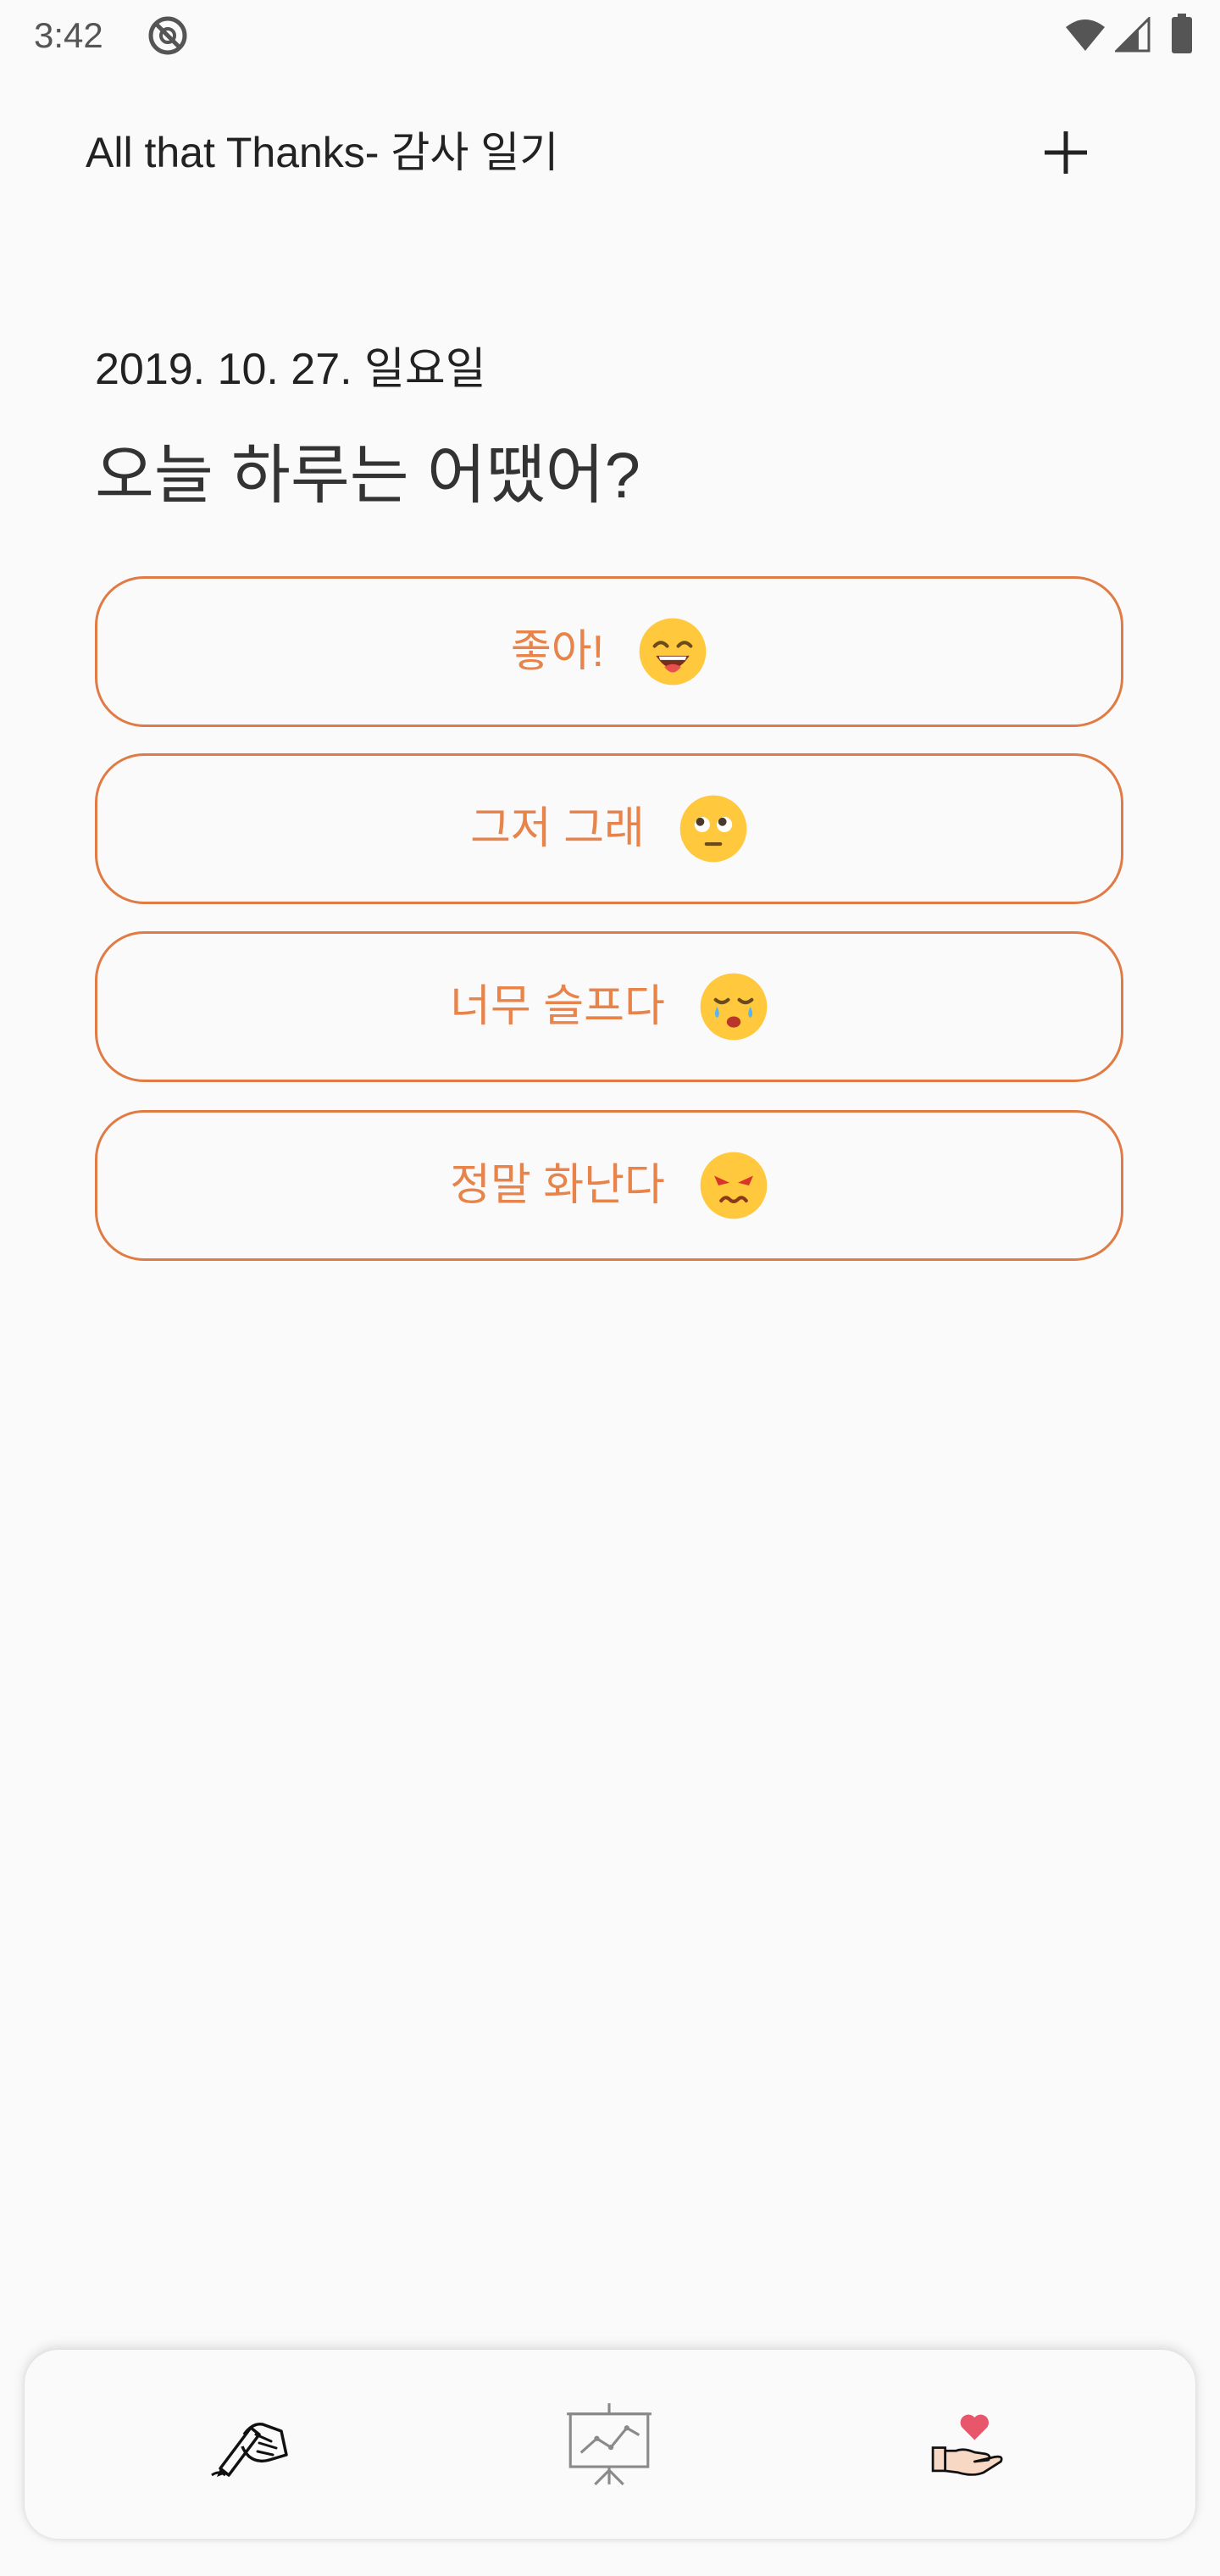 The height and width of the screenshot is (2576, 1220). Describe the element at coordinates (290, 369) in the screenshot. I see `current-date: 2019. 10. 27. 일요일` at that location.